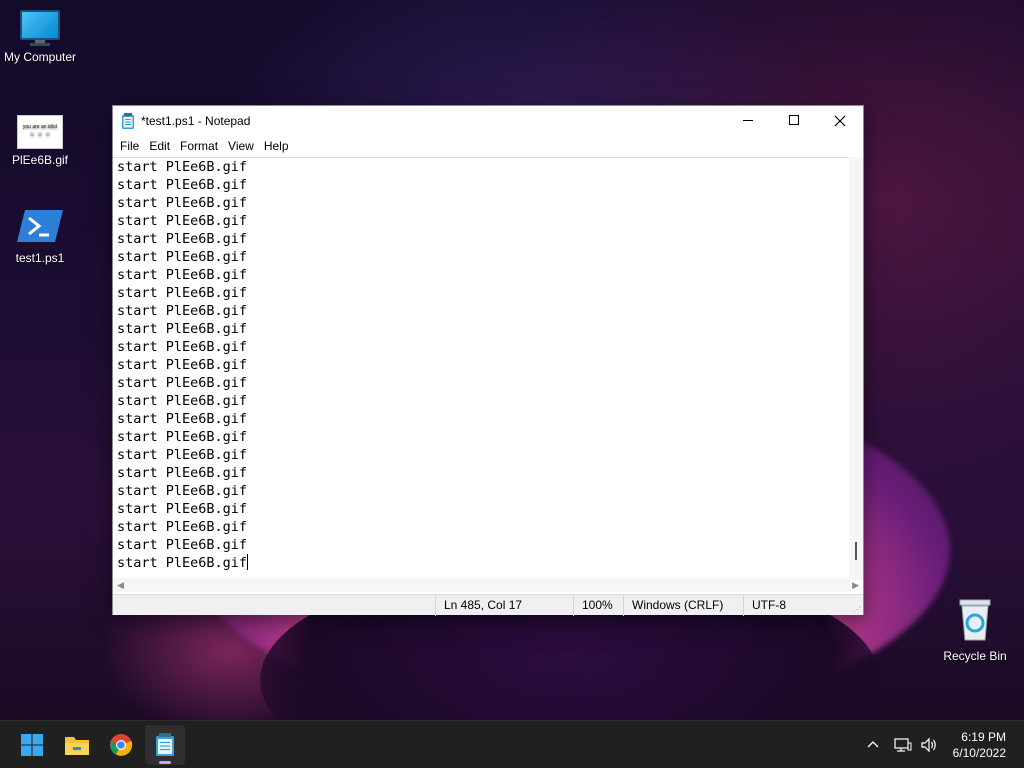  I want to click on minimize-icon, so click(747, 120).